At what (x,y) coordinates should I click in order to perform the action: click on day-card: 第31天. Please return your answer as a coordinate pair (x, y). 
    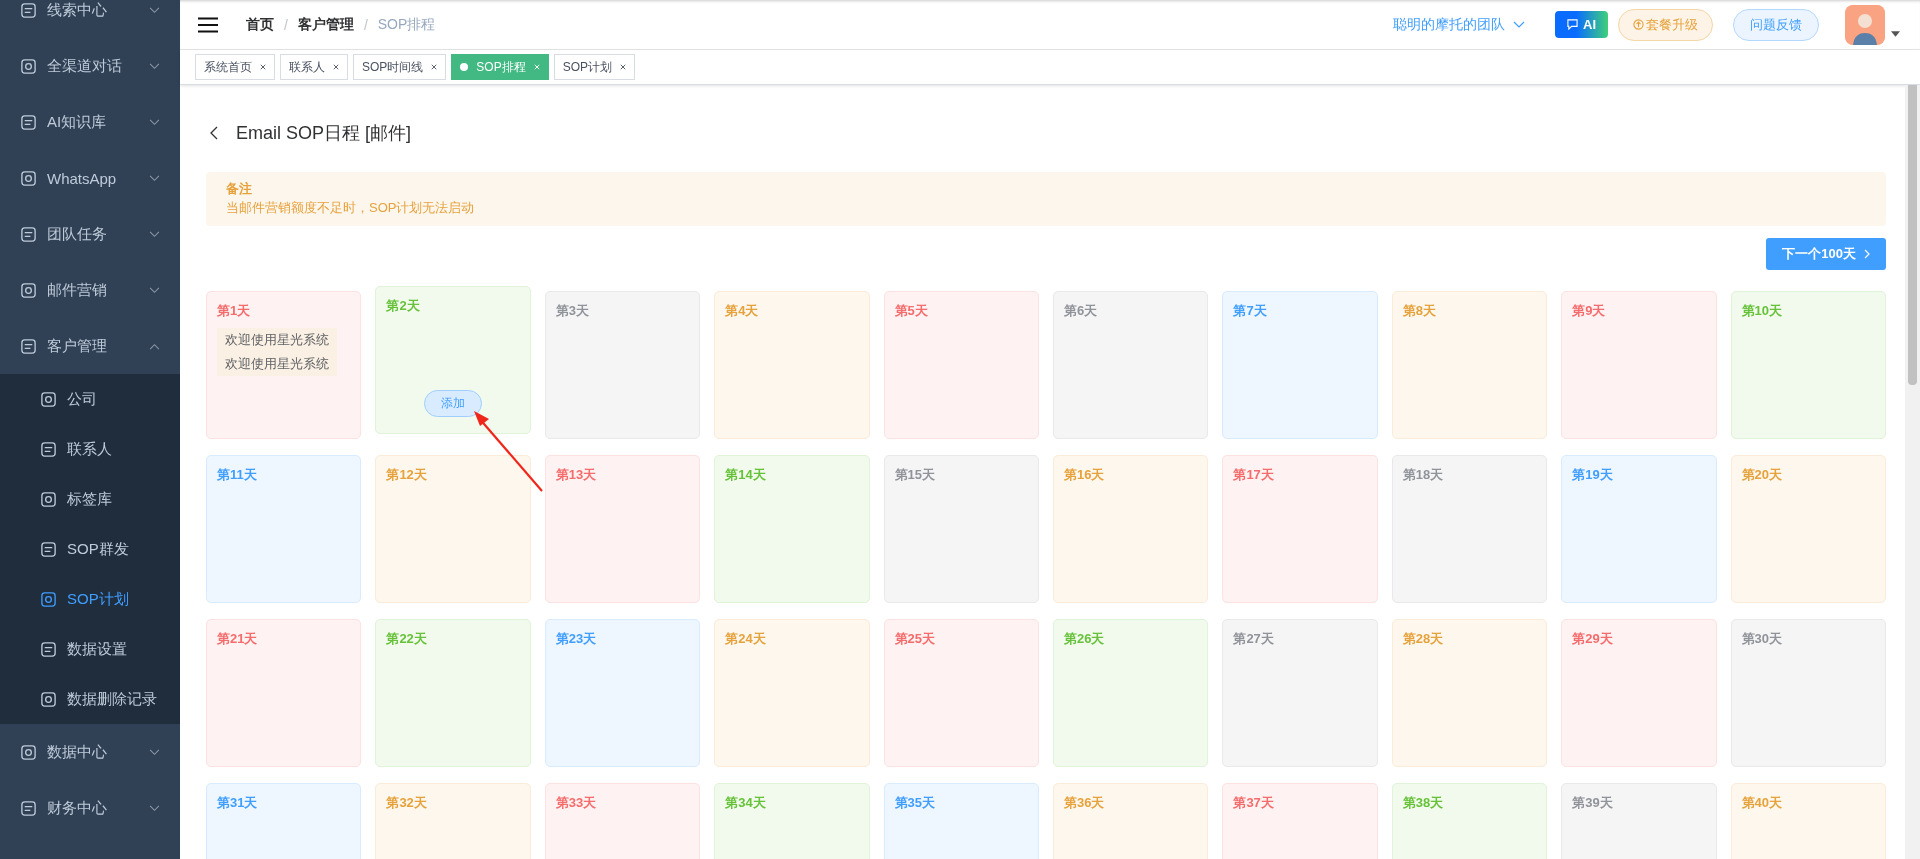
    Looking at the image, I should click on (284, 821).